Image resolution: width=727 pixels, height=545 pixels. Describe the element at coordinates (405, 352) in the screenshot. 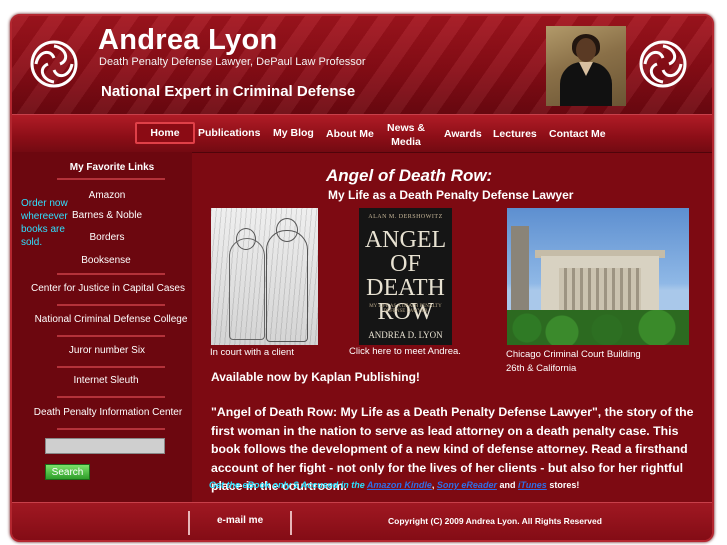

I see `caption-meet-andrea: Click here to meet Andrea.` at that location.